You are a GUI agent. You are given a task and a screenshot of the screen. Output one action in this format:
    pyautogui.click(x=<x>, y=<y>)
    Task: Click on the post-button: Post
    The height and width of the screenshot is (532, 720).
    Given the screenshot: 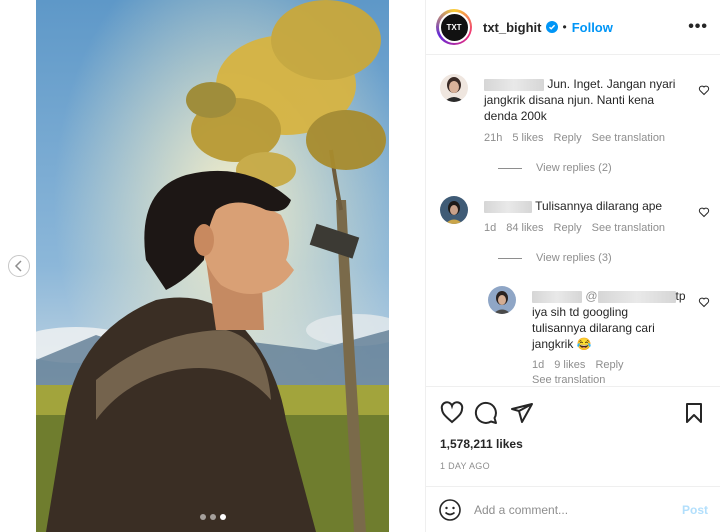 What is the action you would take?
    pyautogui.click(x=695, y=510)
    